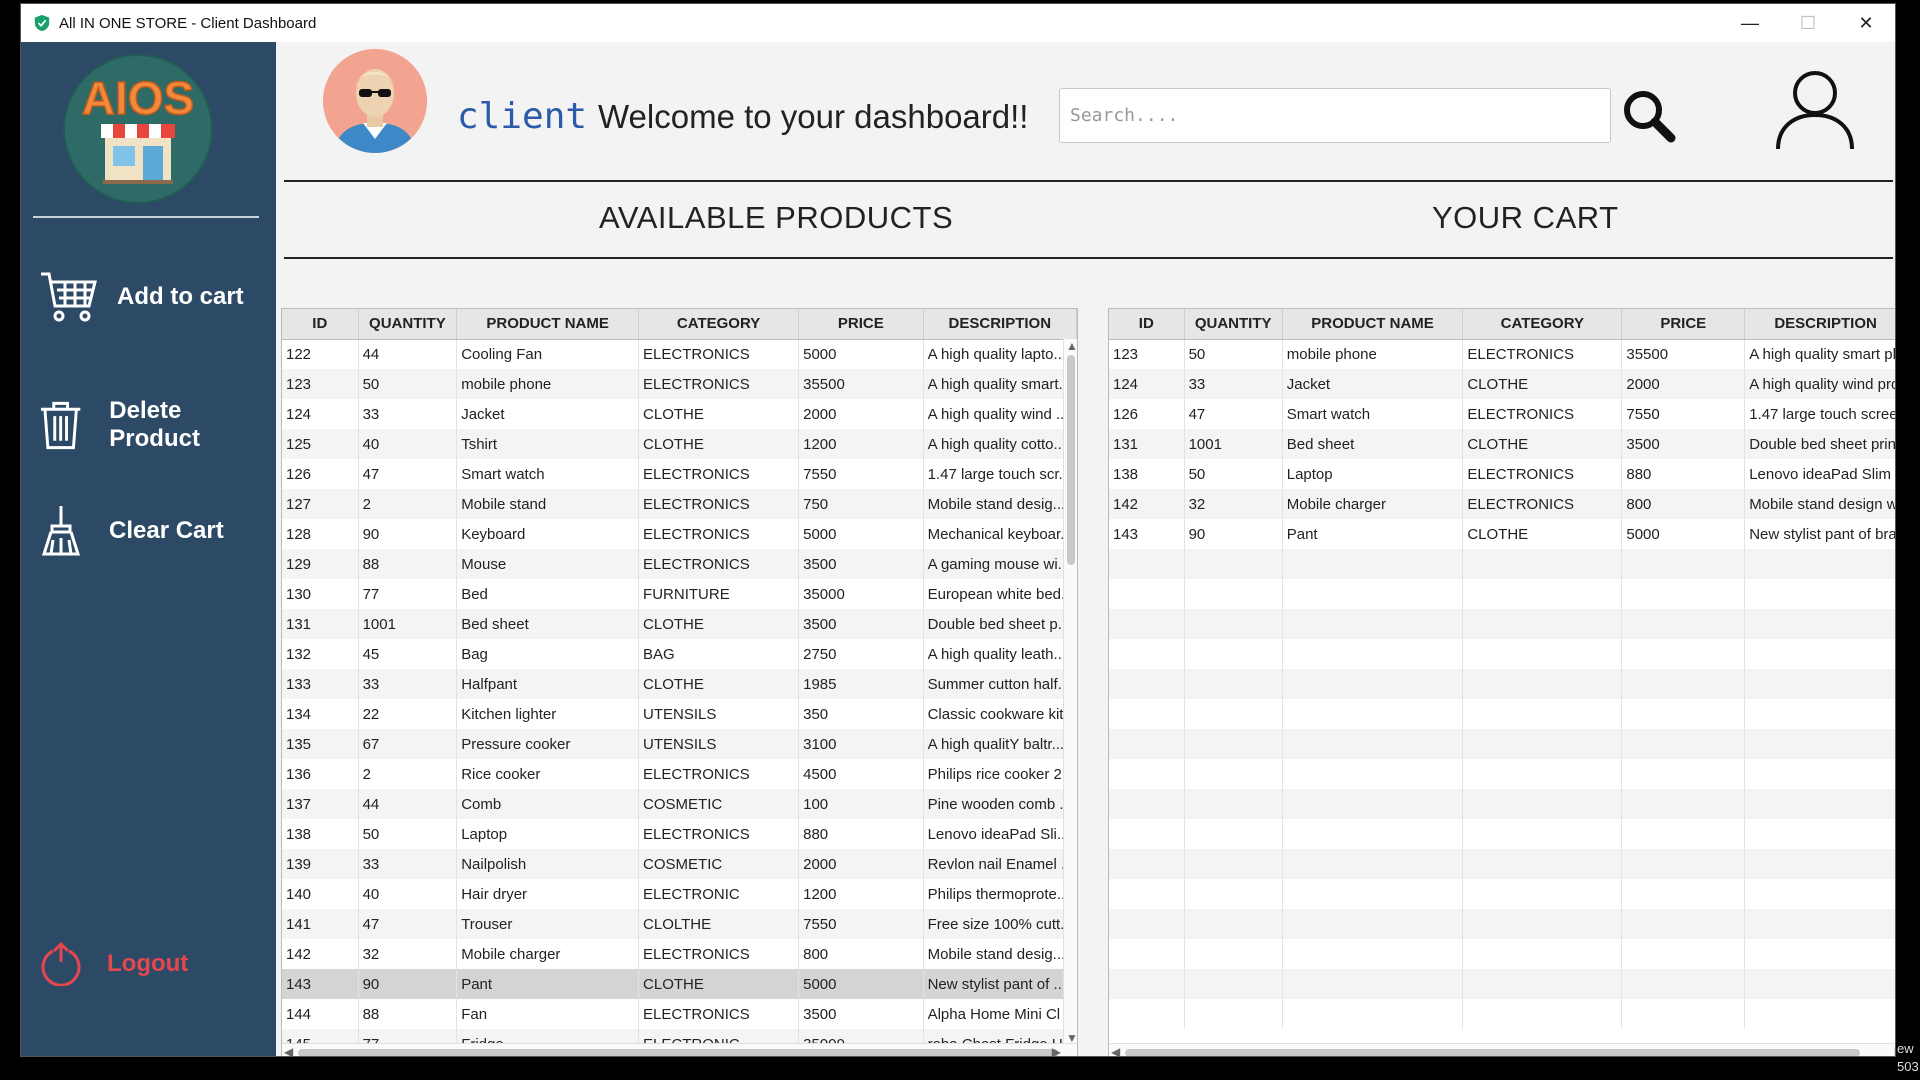  Describe the element at coordinates (408, 714) in the screenshot. I see `table-cell: 22` at that location.